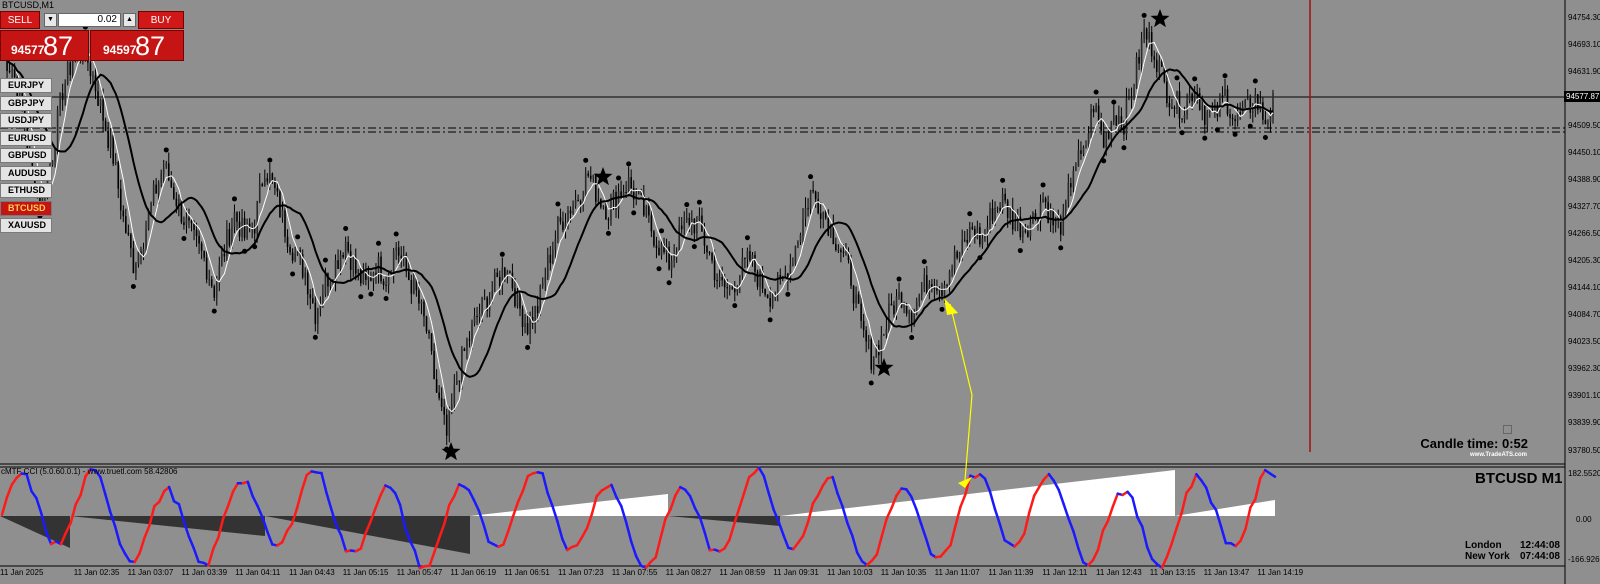 The height and width of the screenshot is (584, 1600). What do you see at coordinates (50, 20) in the screenshot?
I see `lot-decrease-button: ▼` at bounding box center [50, 20].